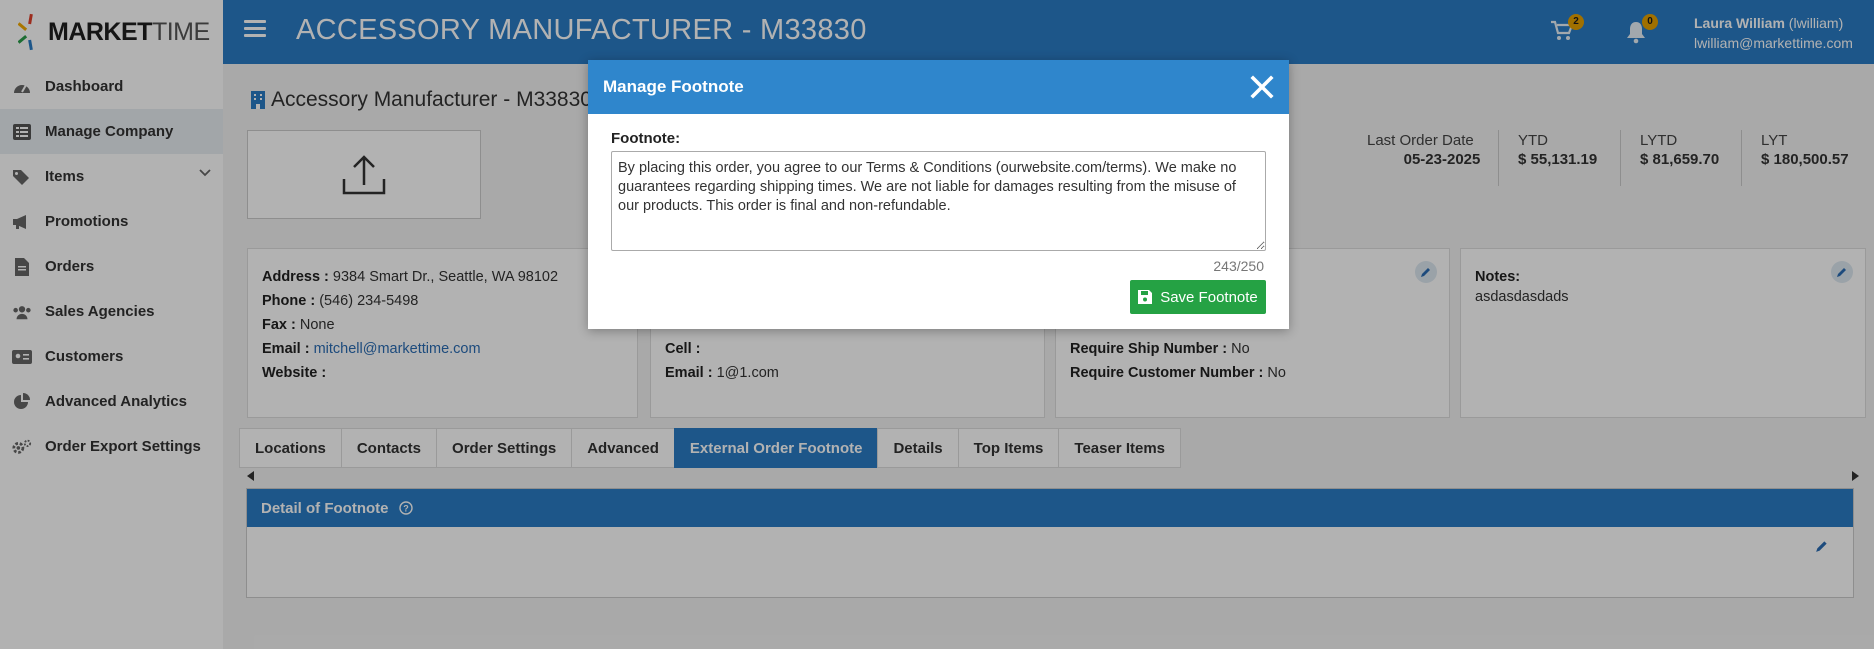  What do you see at coordinates (1145, 297) in the screenshot?
I see `save-icon` at bounding box center [1145, 297].